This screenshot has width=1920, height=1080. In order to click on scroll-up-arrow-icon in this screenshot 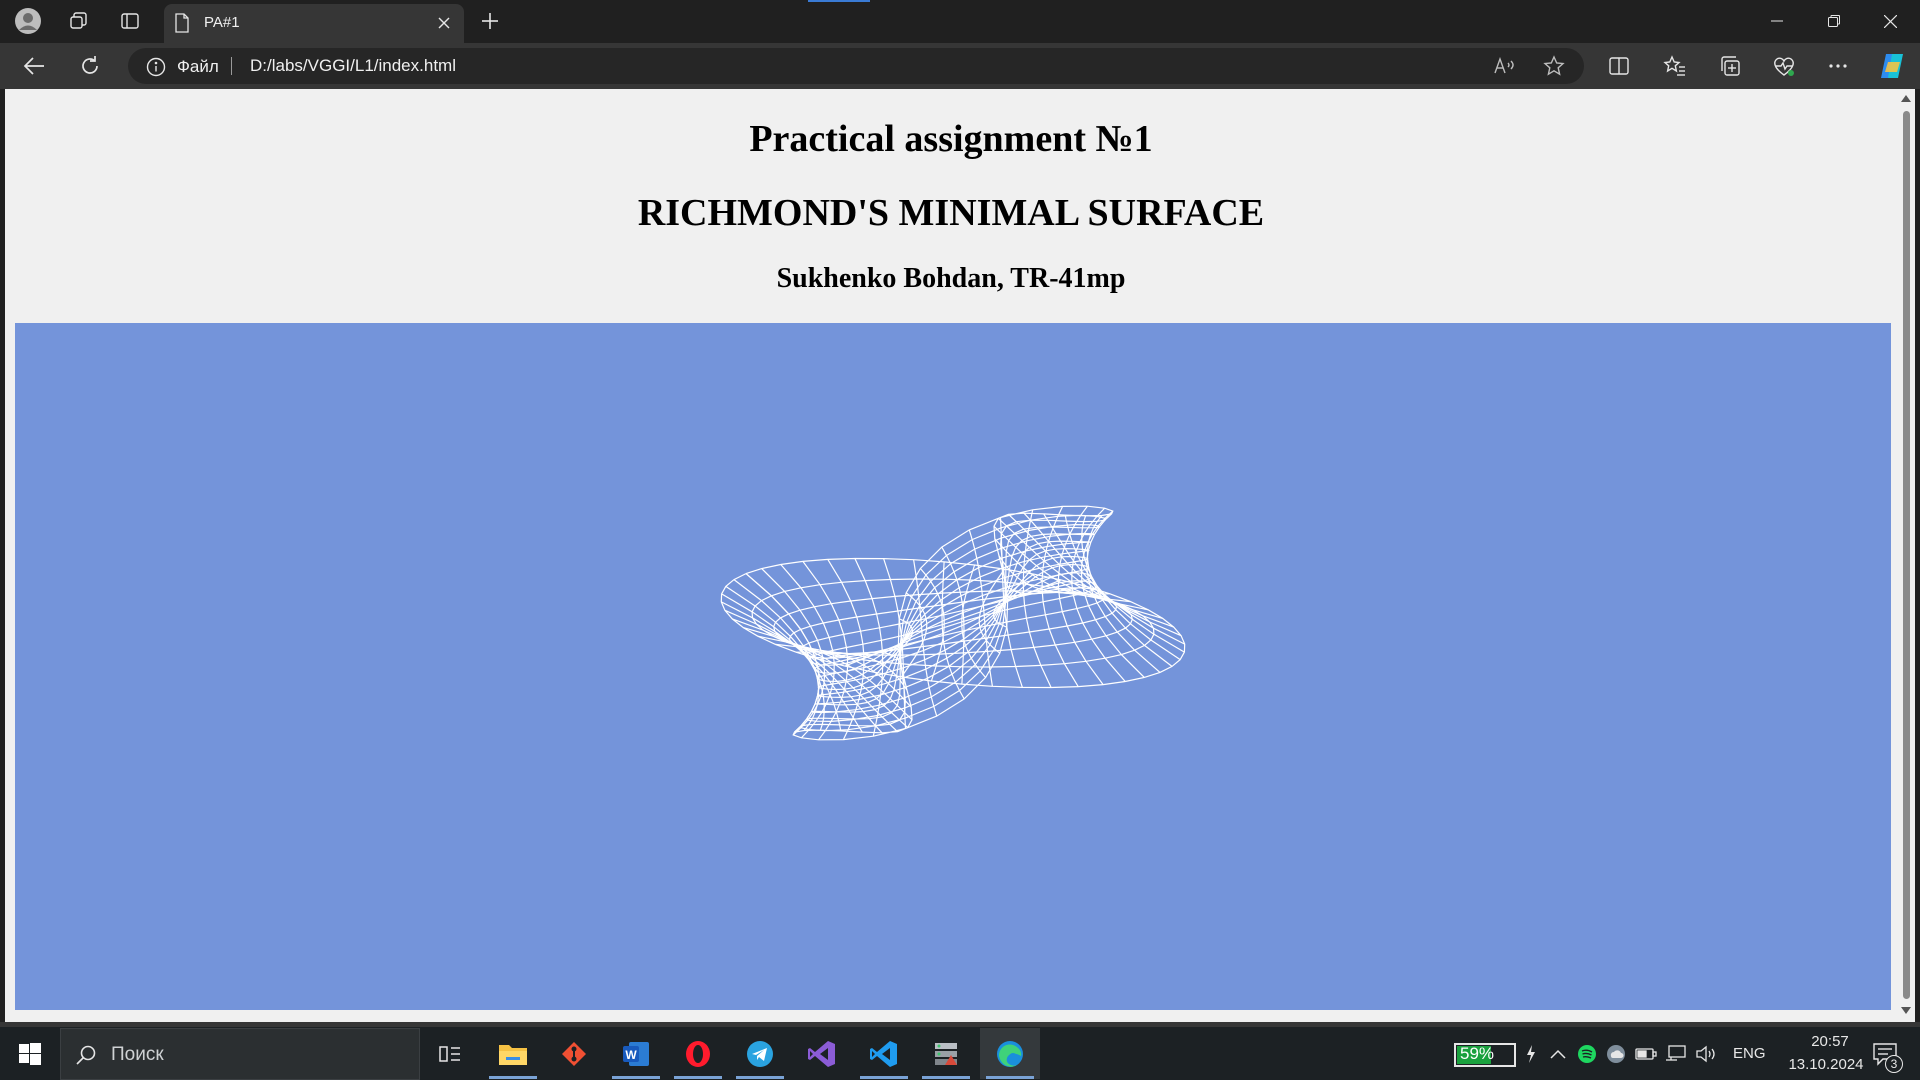, I will do `click(1906, 98)`.